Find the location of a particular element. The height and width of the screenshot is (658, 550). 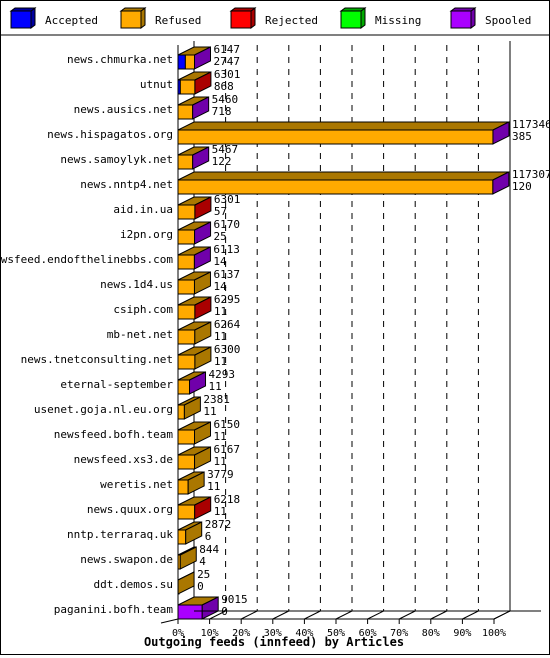

category-label: aid.in.ua is located at coordinates (143, 209).